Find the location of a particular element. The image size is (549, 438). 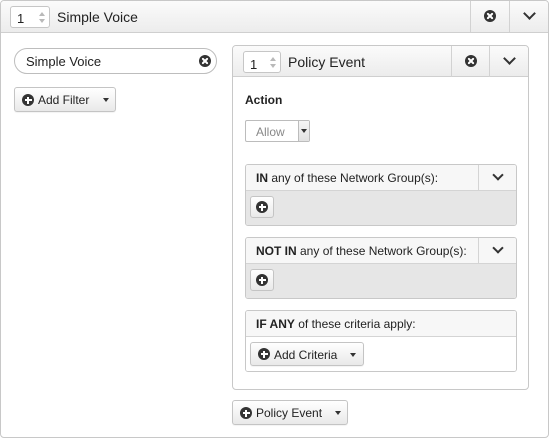

criteria-text: of these criteria apply: is located at coordinates (355, 324).